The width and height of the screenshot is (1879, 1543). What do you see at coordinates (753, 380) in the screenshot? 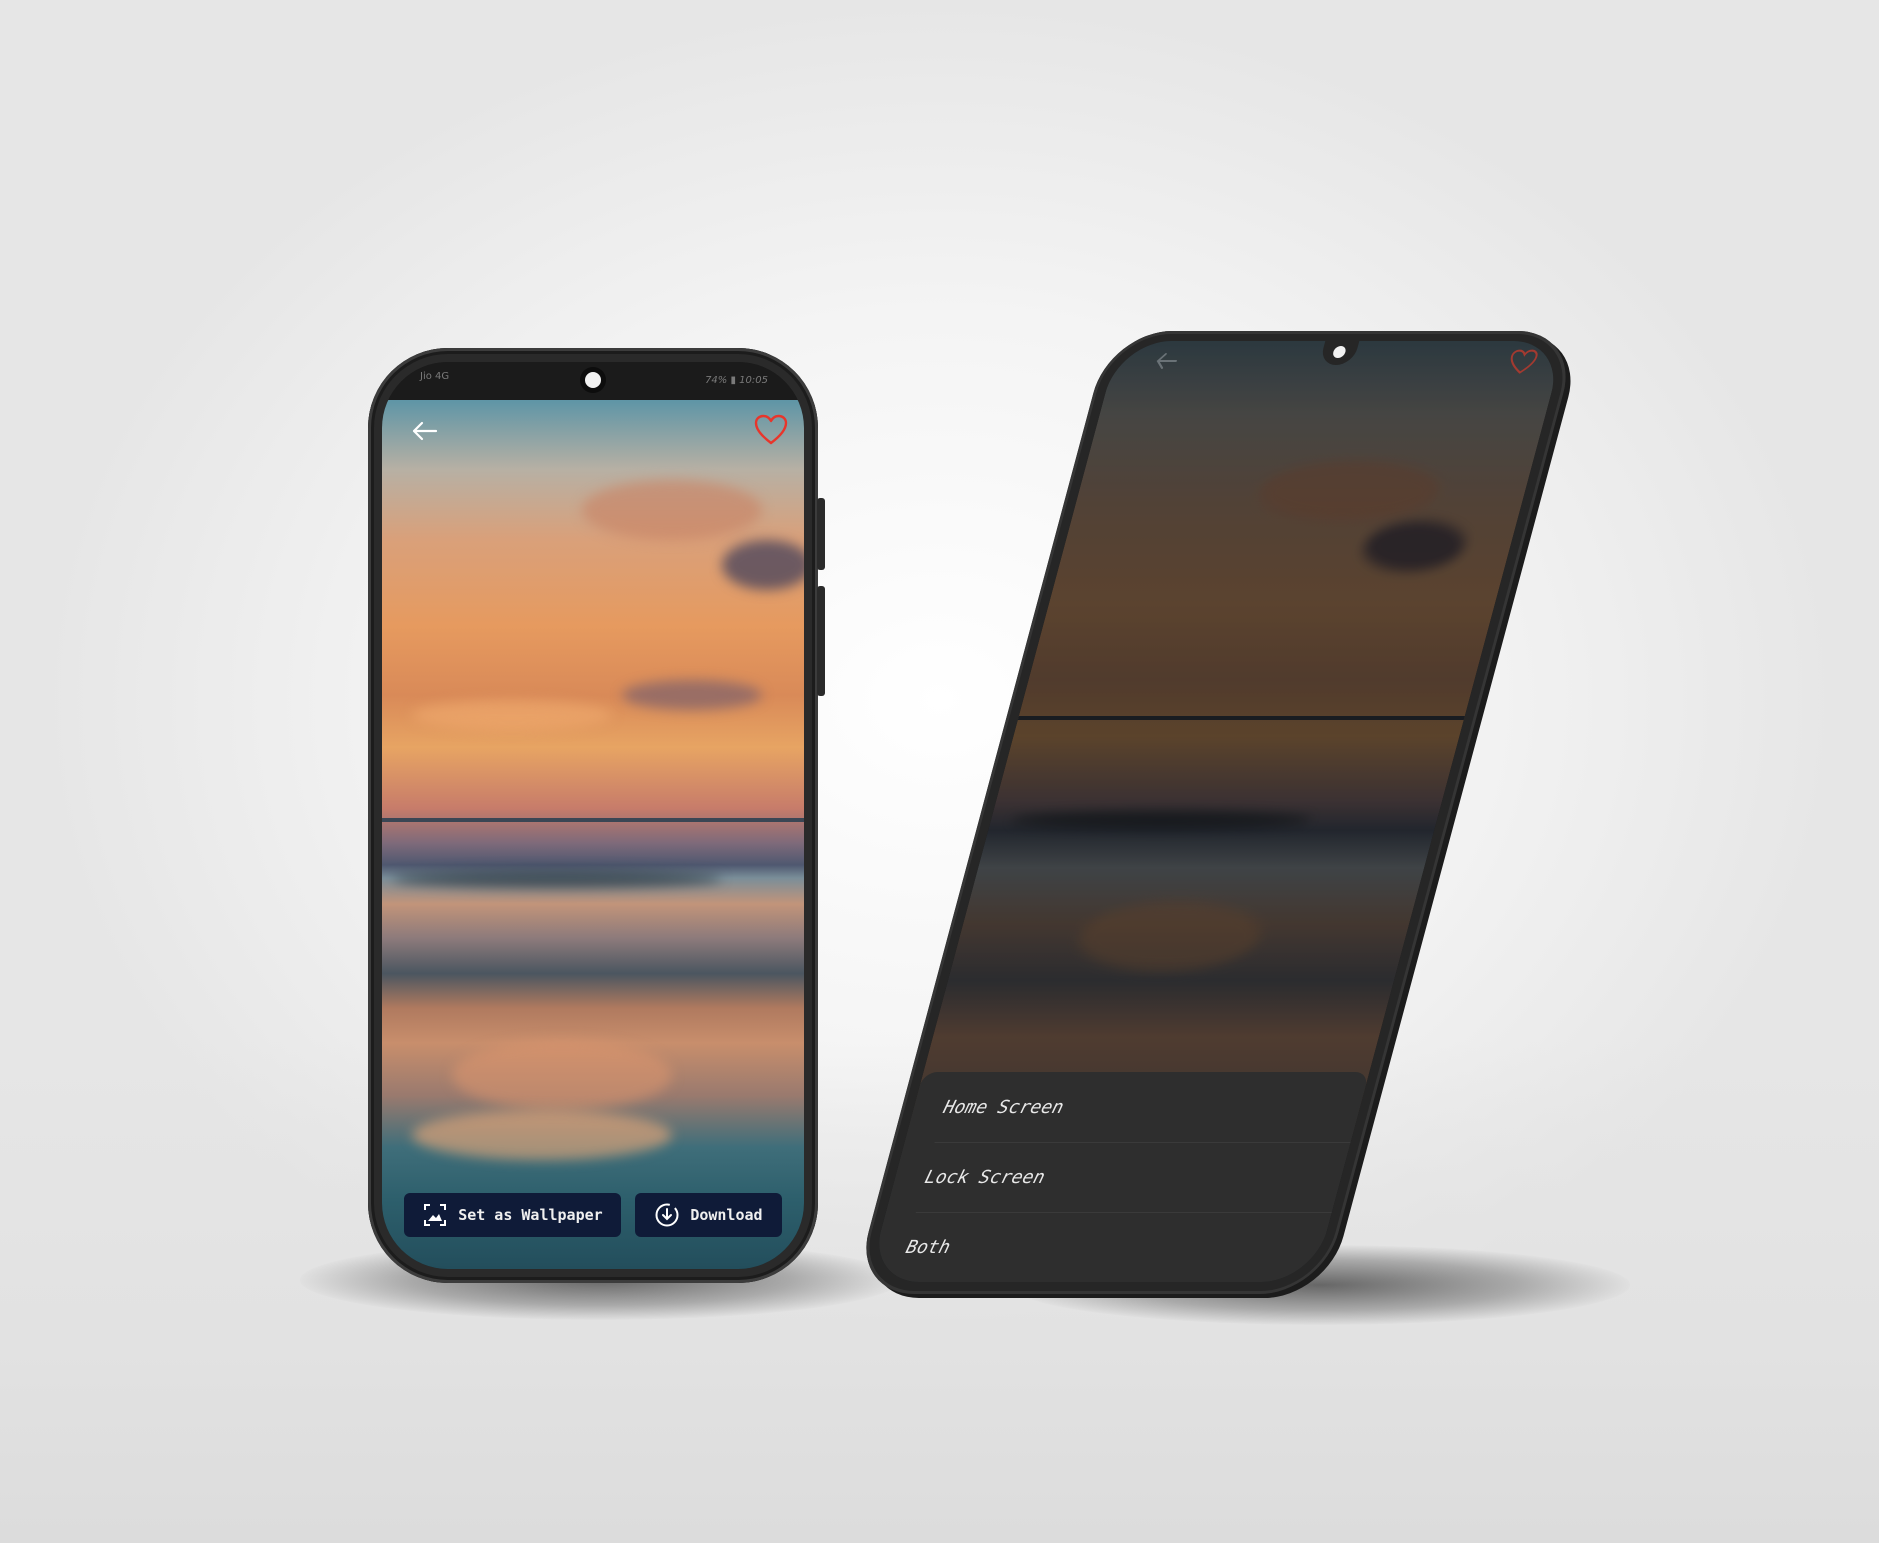
I see `status-time: 10:05` at bounding box center [753, 380].